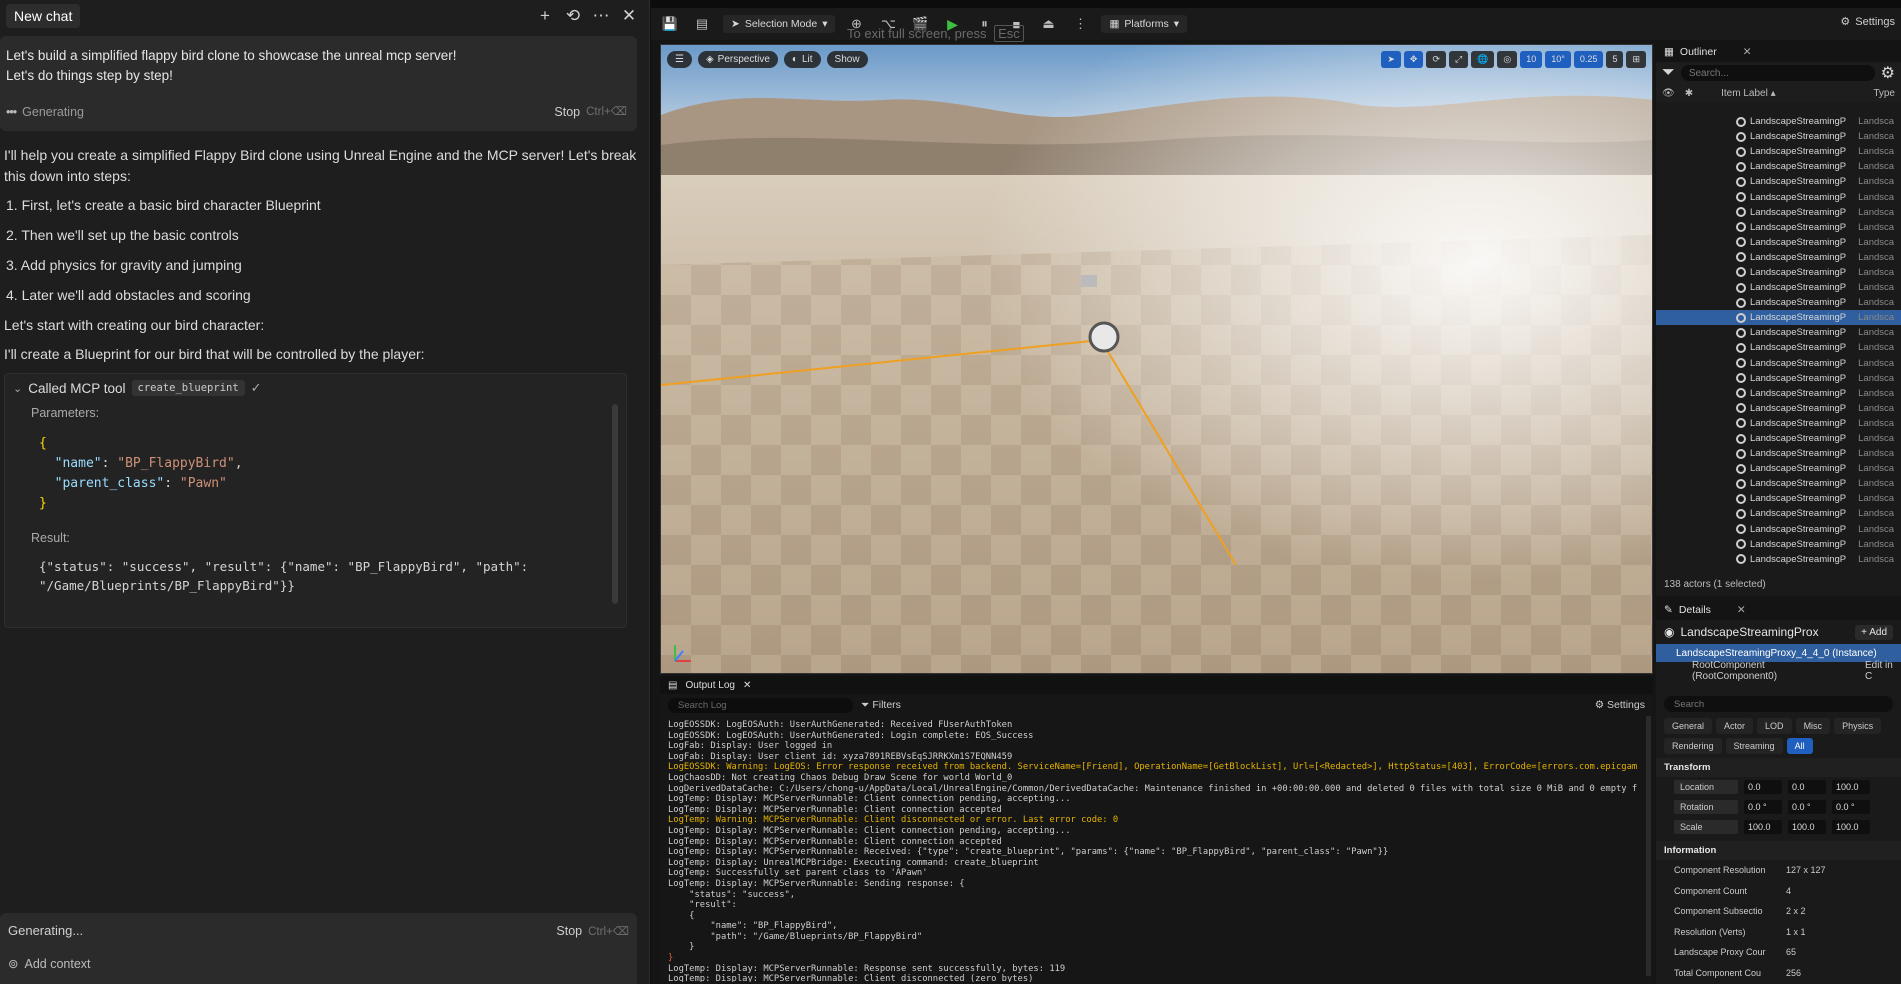 The image size is (1901, 984). Describe the element at coordinates (17, 388) in the screenshot. I see `chevron-down-icon: ⌄` at that location.